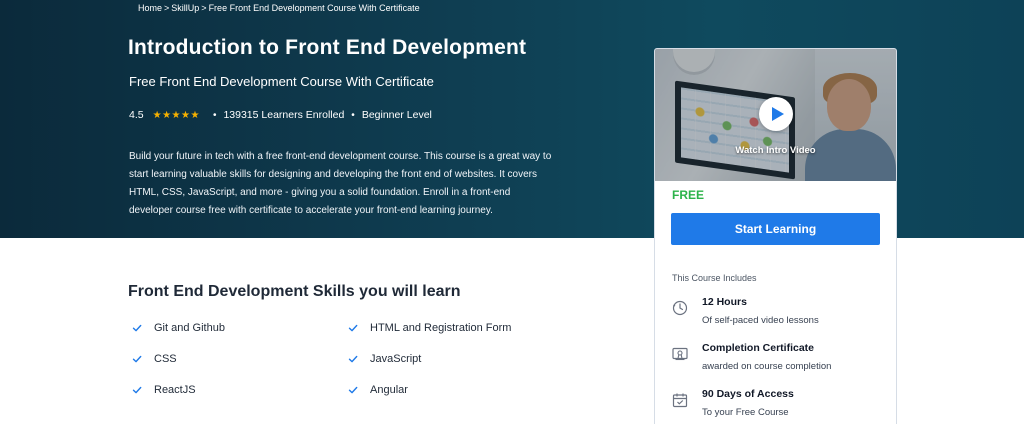 This screenshot has height=424, width=1024. I want to click on watch-intro-video-label: Watch Intro Video, so click(775, 150).